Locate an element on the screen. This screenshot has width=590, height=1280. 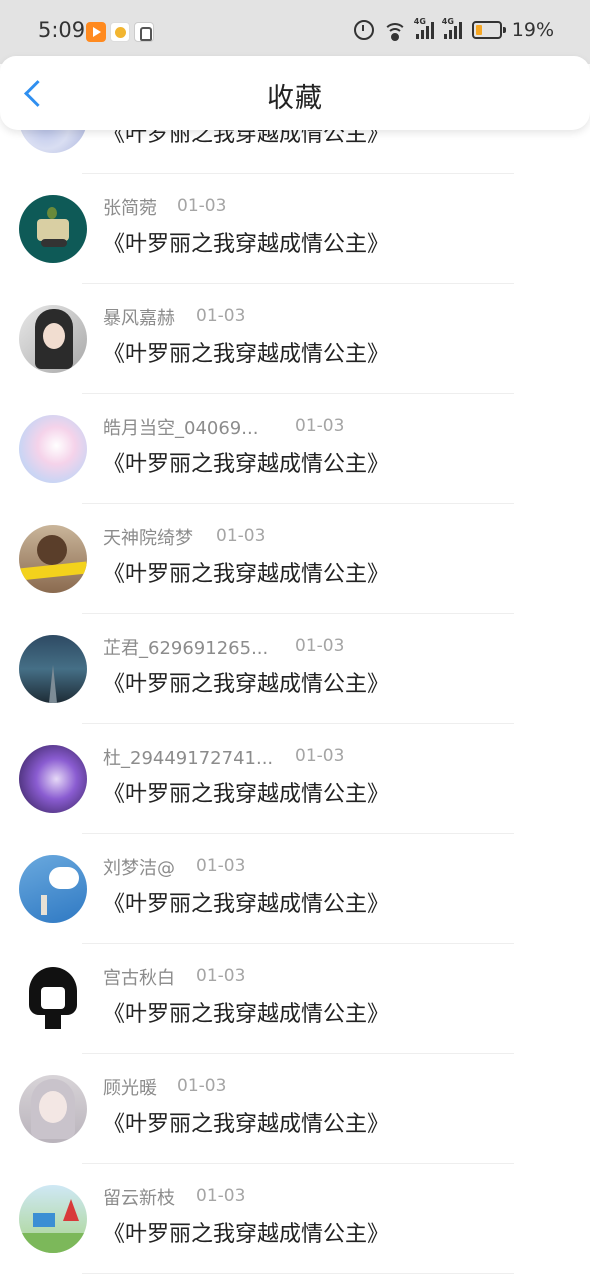
status-time: 5:09 is located at coordinates (62, 30).